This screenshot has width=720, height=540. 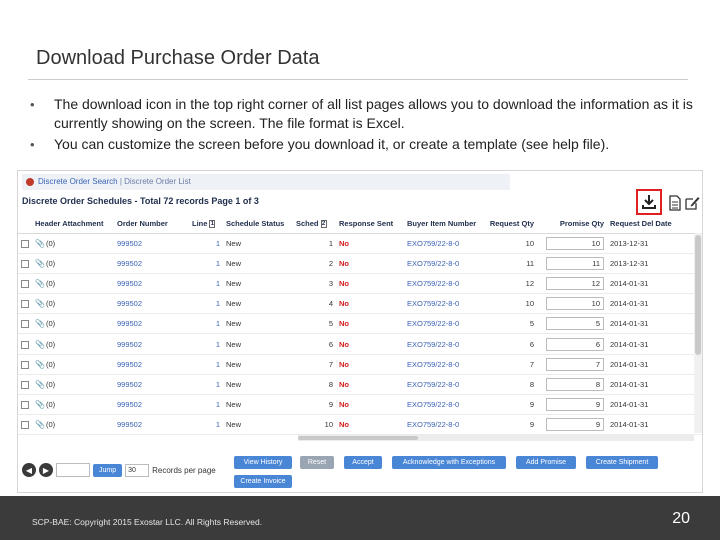 I want to click on promise-qty-input: 11, so click(x=575, y=263).